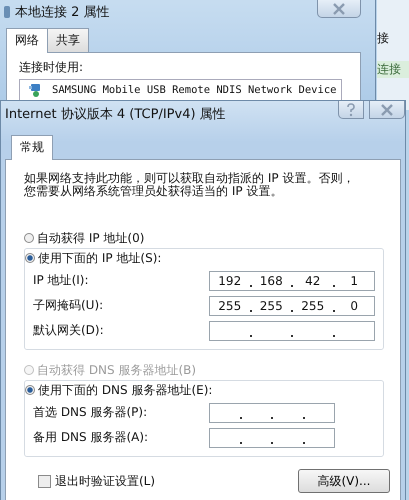  What do you see at coordinates (27, 40) in the screenshot?
I see `tab: 网络` at bounding box center [27, 40].